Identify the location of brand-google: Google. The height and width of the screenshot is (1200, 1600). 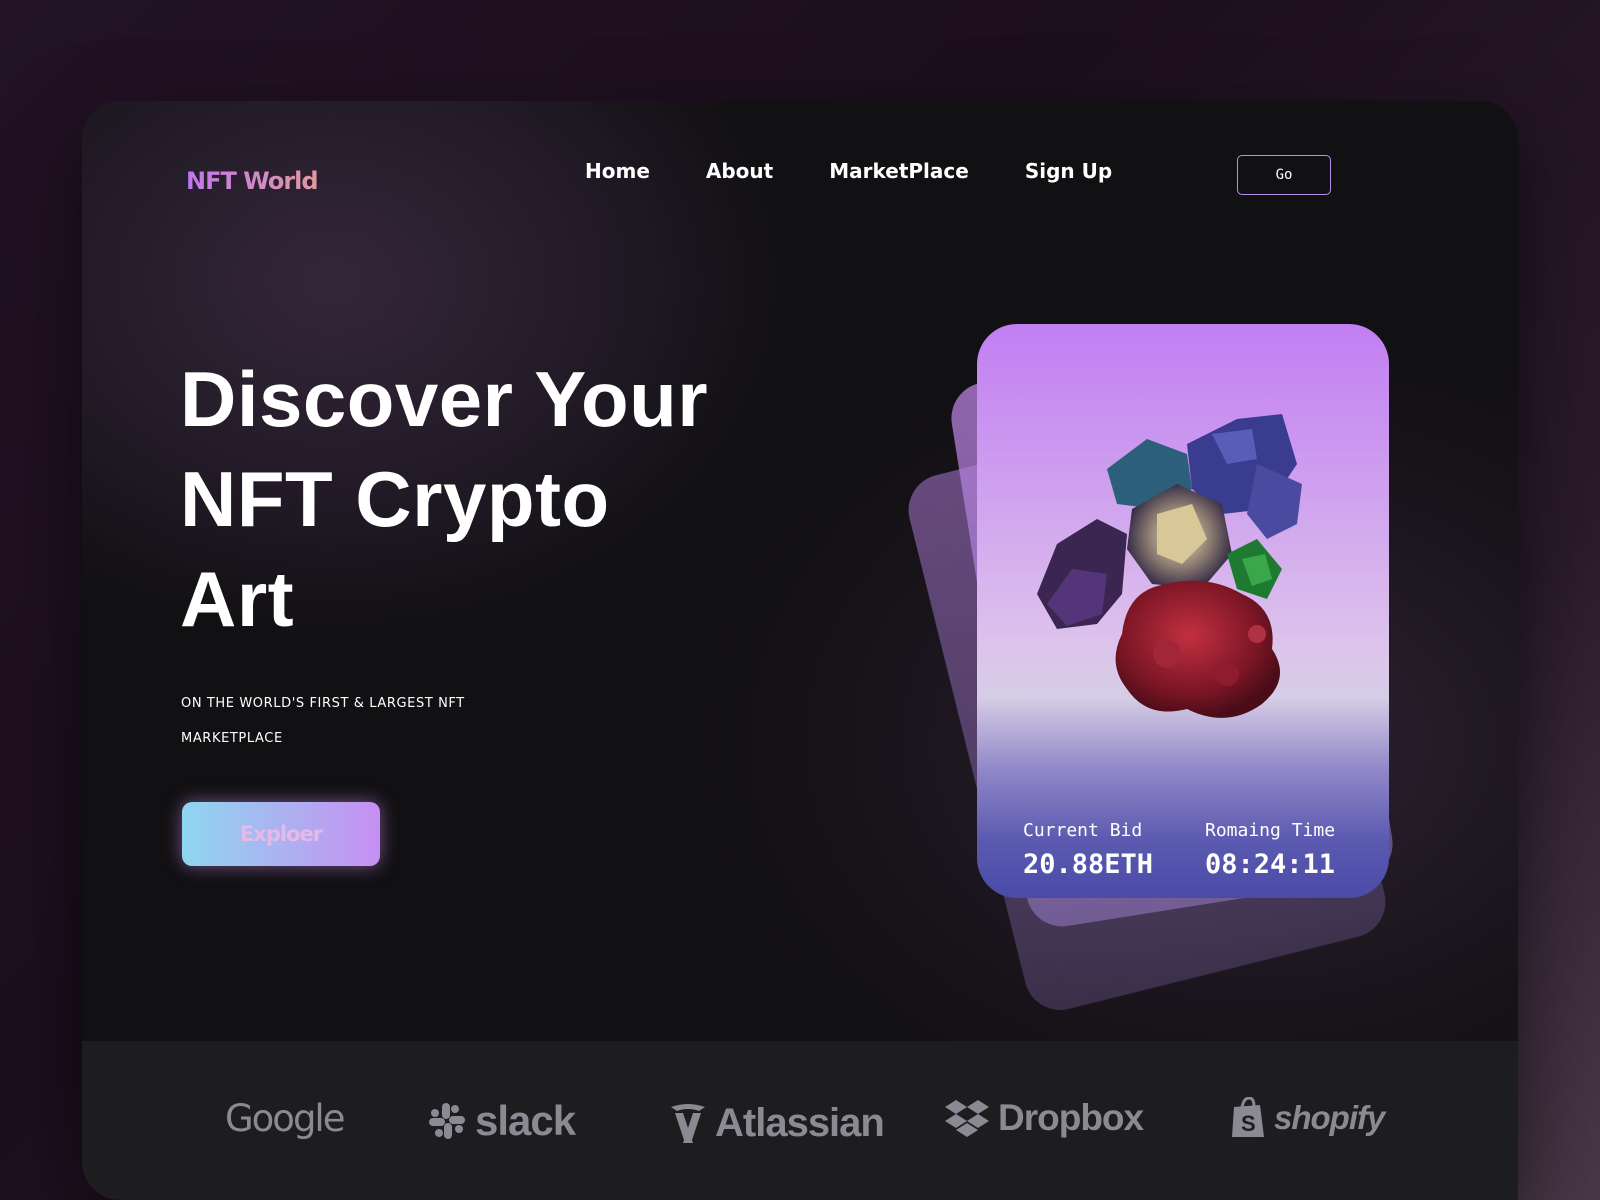
(285, 1118).